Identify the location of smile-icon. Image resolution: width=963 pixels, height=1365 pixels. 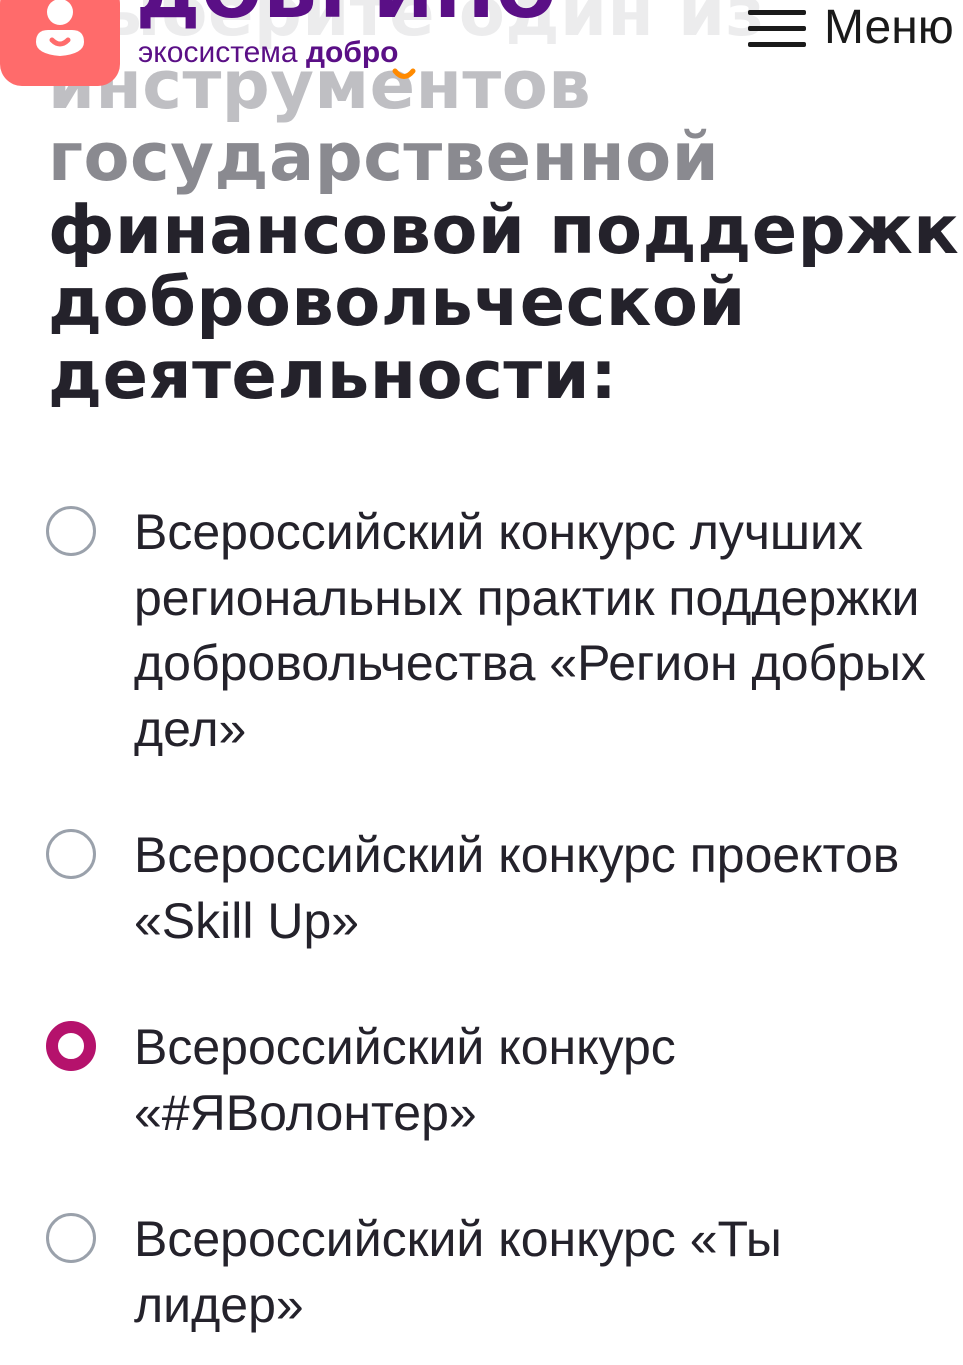
(404, 73).